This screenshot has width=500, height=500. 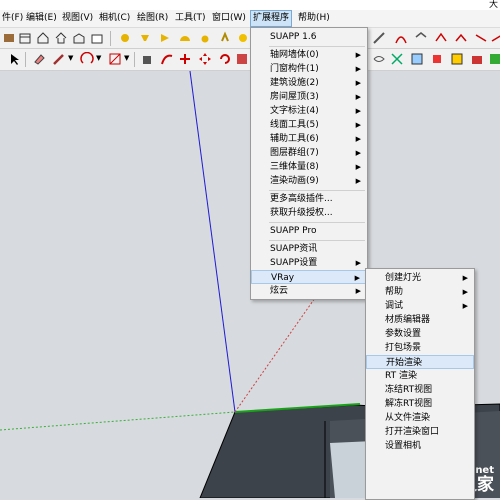 I want to click on ext-xuanyun: 炫云 ▶, so click(x=309, y=291).